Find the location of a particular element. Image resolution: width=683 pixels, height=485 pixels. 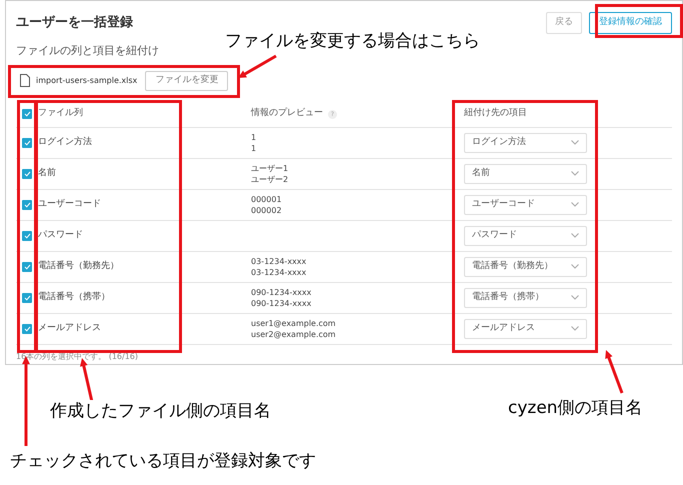

preview-value: 000002 is located at coordinates (267, 210).